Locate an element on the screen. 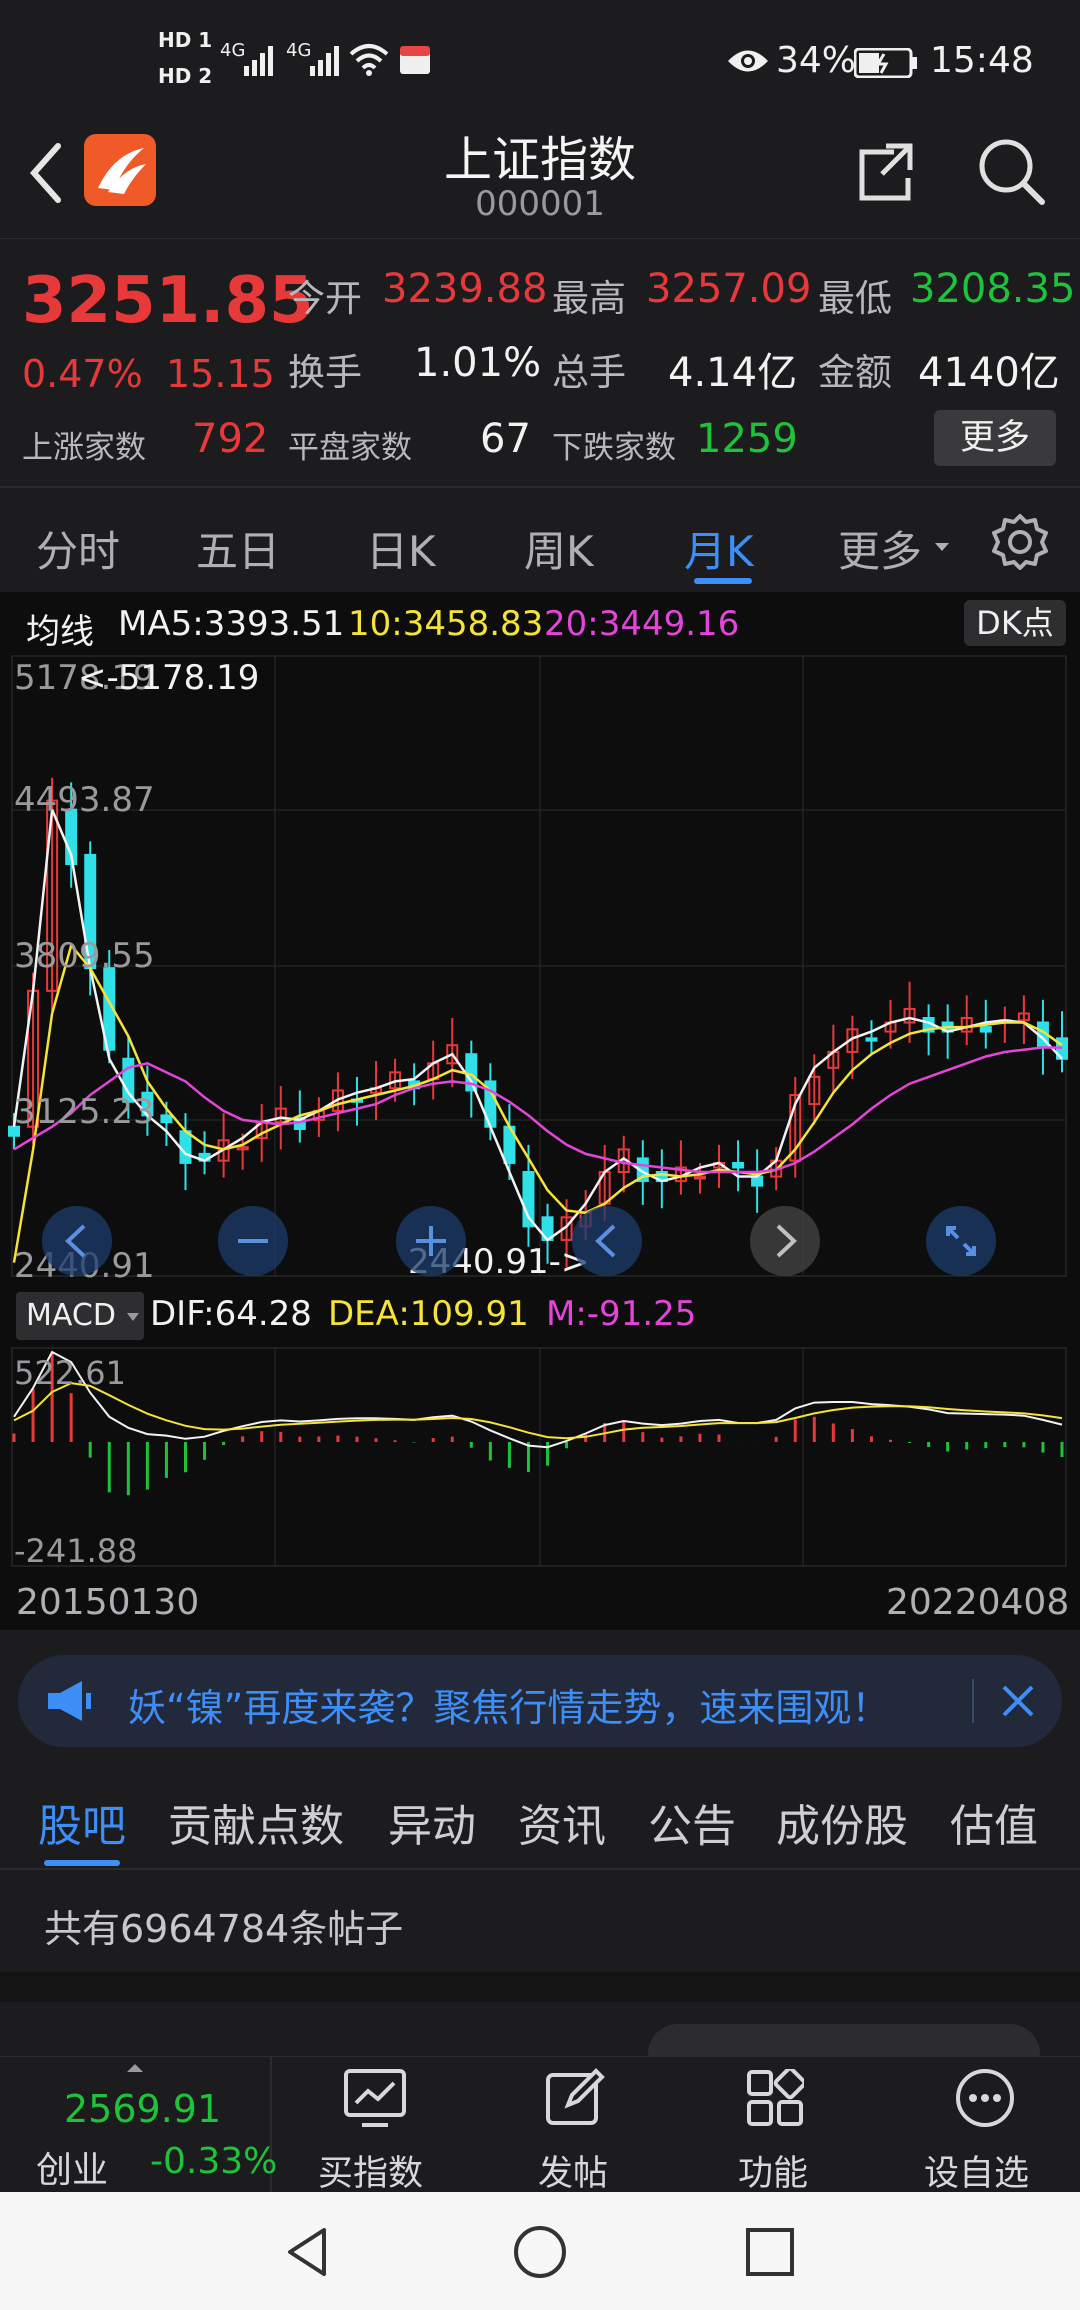  macd-lines is located at coordinates (538, 1399).